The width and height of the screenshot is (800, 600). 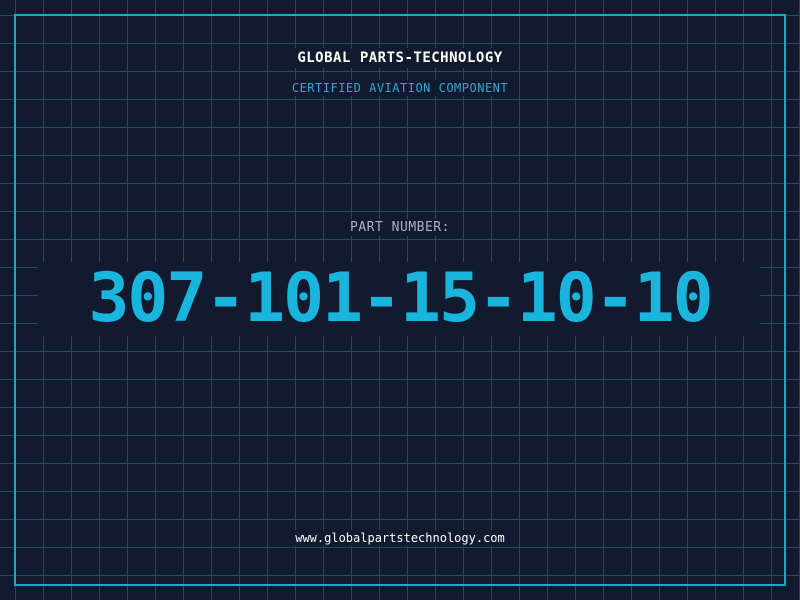 I want to click on brand-tagline-row: CERTIFIED AVIATION COMPONENT, so click(x=400, y=88).